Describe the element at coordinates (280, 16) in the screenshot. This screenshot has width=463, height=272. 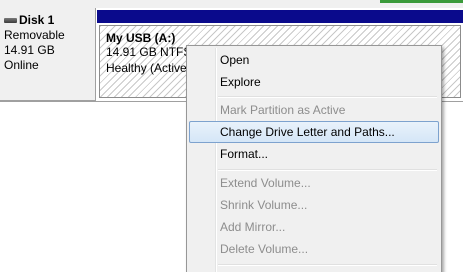
I see `volume-header-bar` at that location.